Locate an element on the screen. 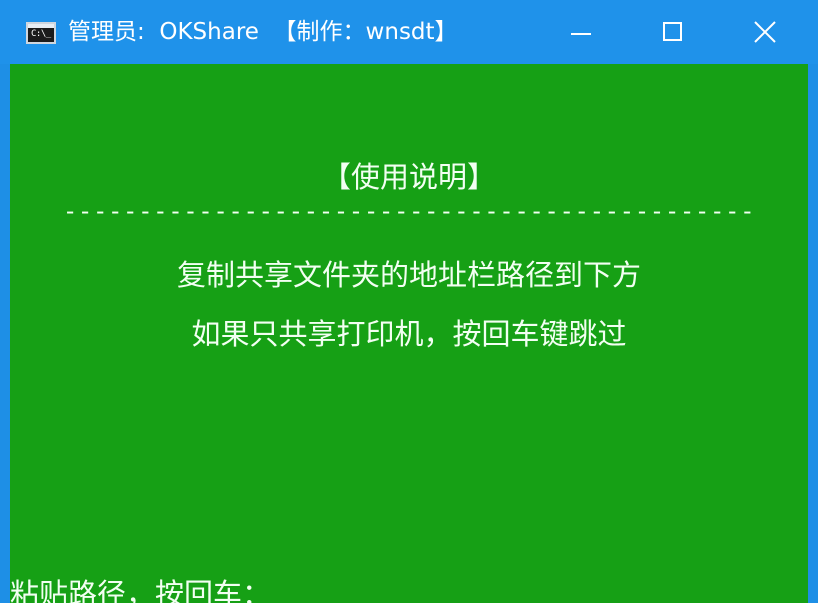 The image size is (818, 603). maximize-button is located at coordinates (672, 32).